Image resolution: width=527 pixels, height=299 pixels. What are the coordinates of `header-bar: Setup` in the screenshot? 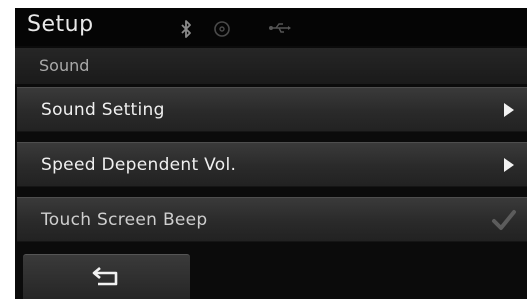 It's located at (271, 27).